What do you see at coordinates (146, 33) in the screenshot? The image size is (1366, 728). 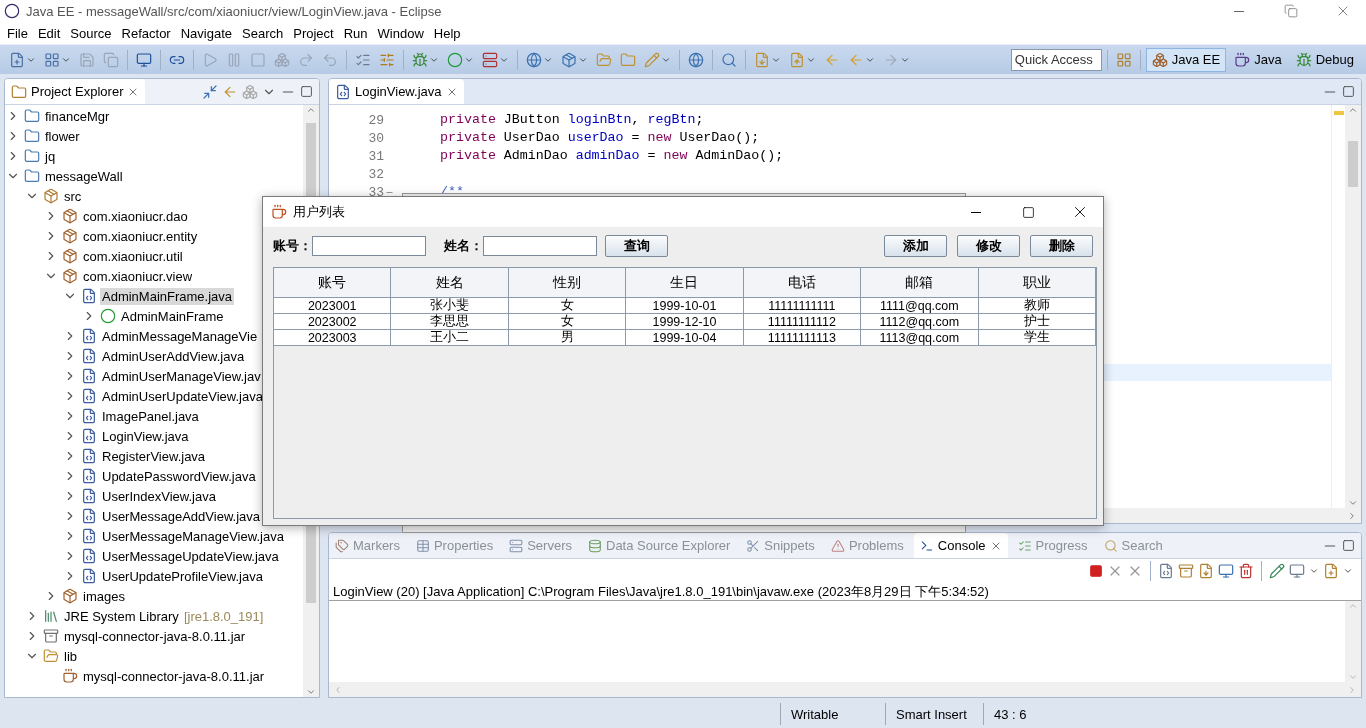 I see `menu-item: Refactor` at bounding box center [146, 33].